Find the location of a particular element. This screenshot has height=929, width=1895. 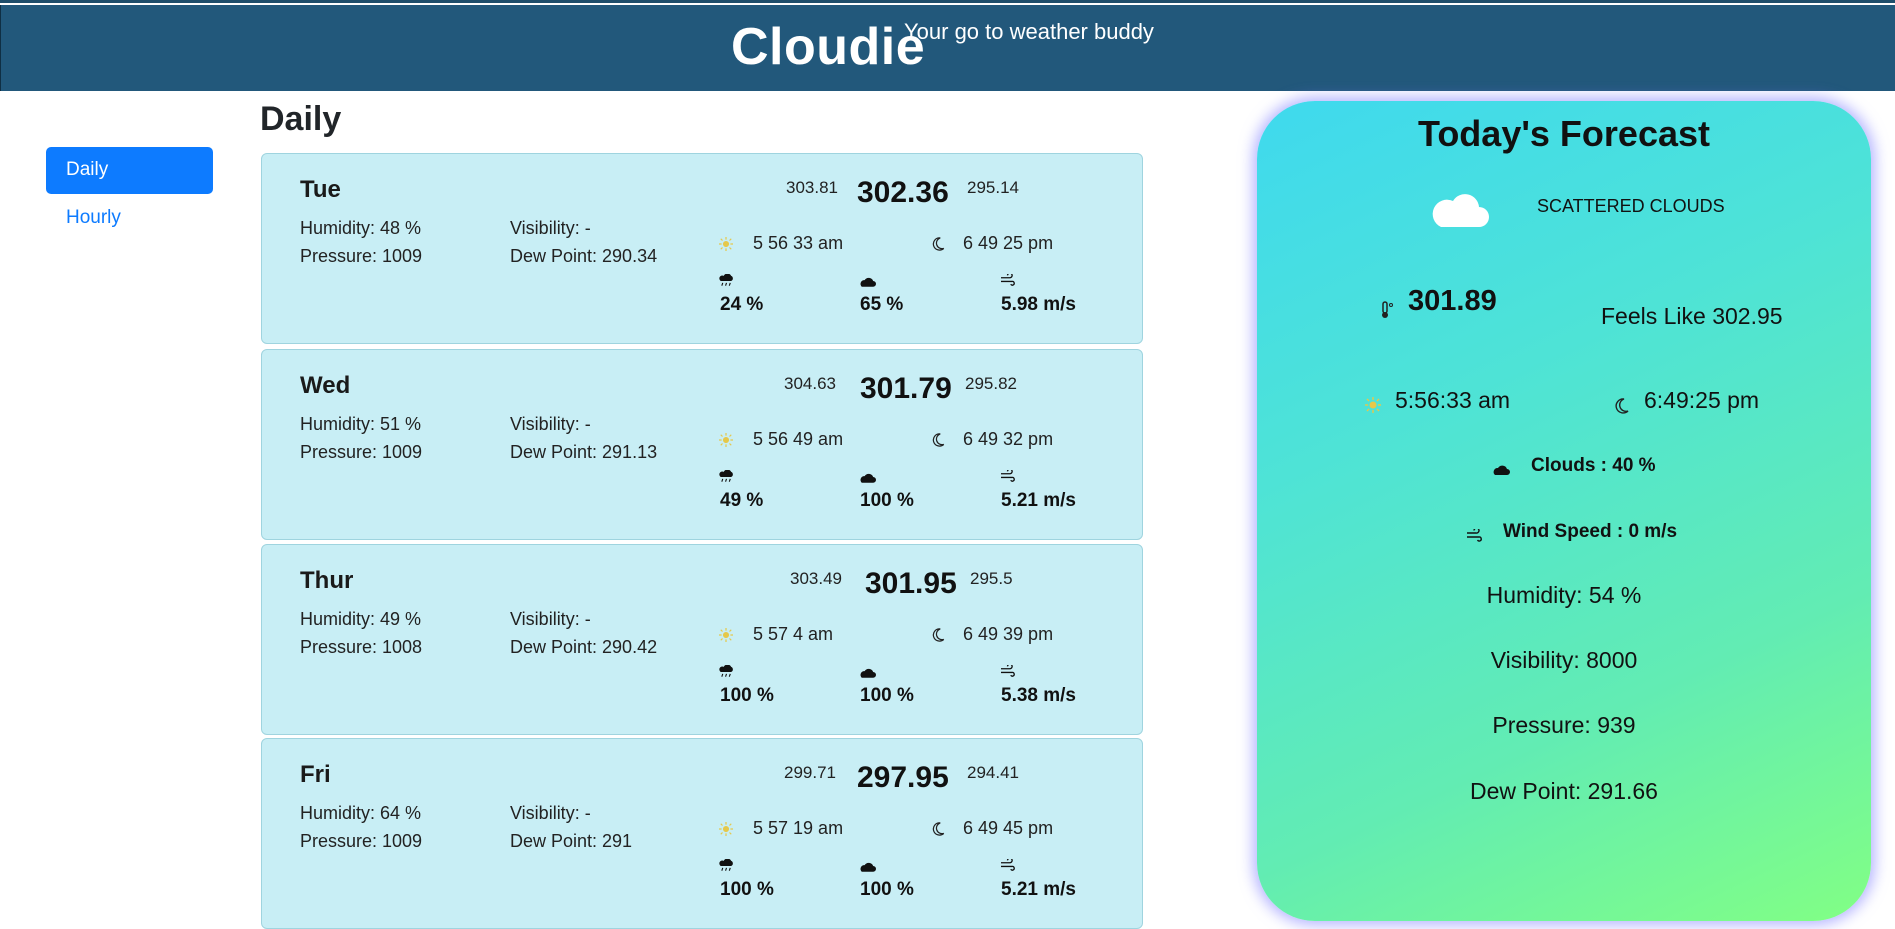

day-temp-min: 295.82 is located at coordinates (991, 383).